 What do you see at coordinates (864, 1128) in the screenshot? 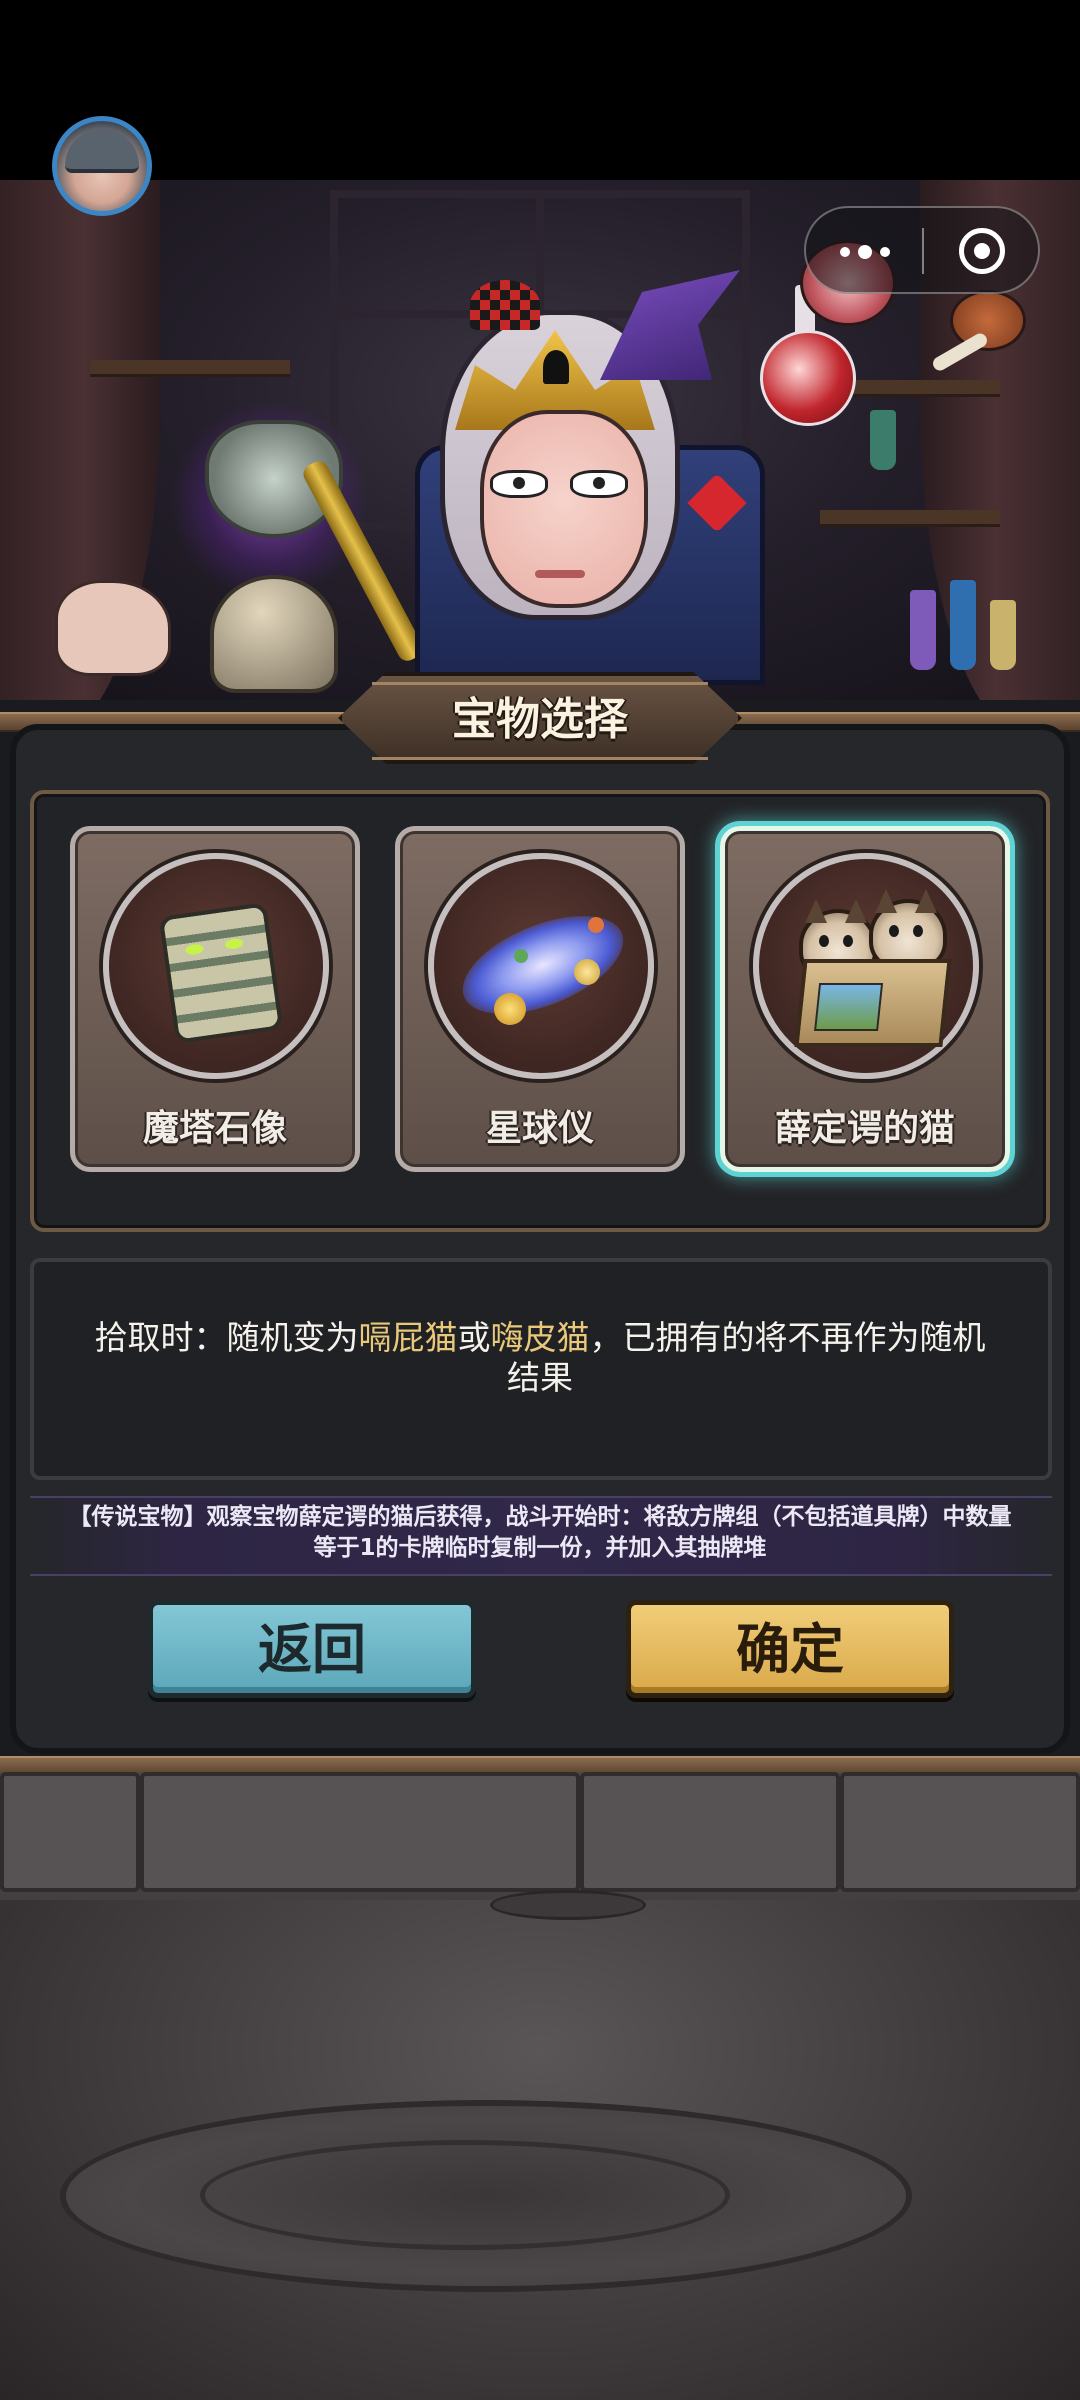
I see `card-label: 薛定谔的猫` at bounding box center [864, 1128].